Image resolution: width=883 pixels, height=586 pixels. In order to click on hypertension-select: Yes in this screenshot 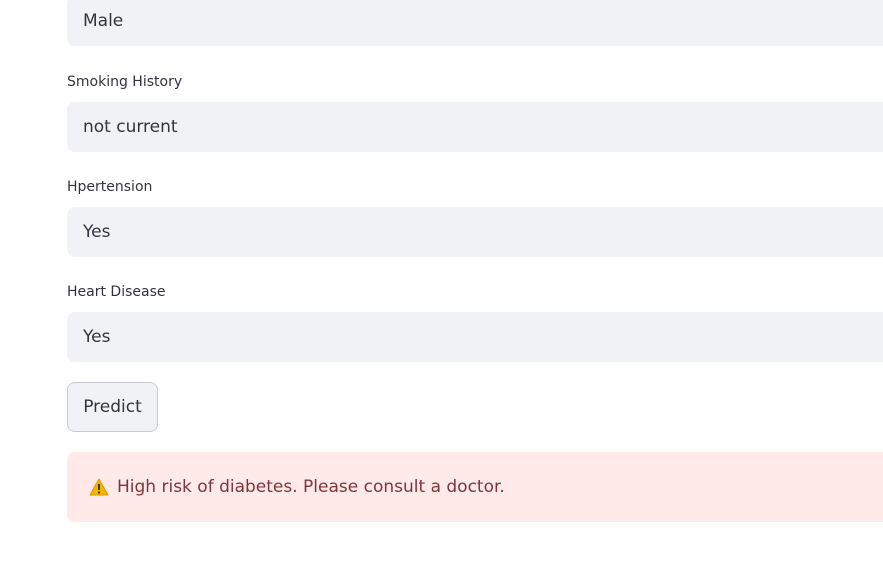, I will do `click(475, 232)`.